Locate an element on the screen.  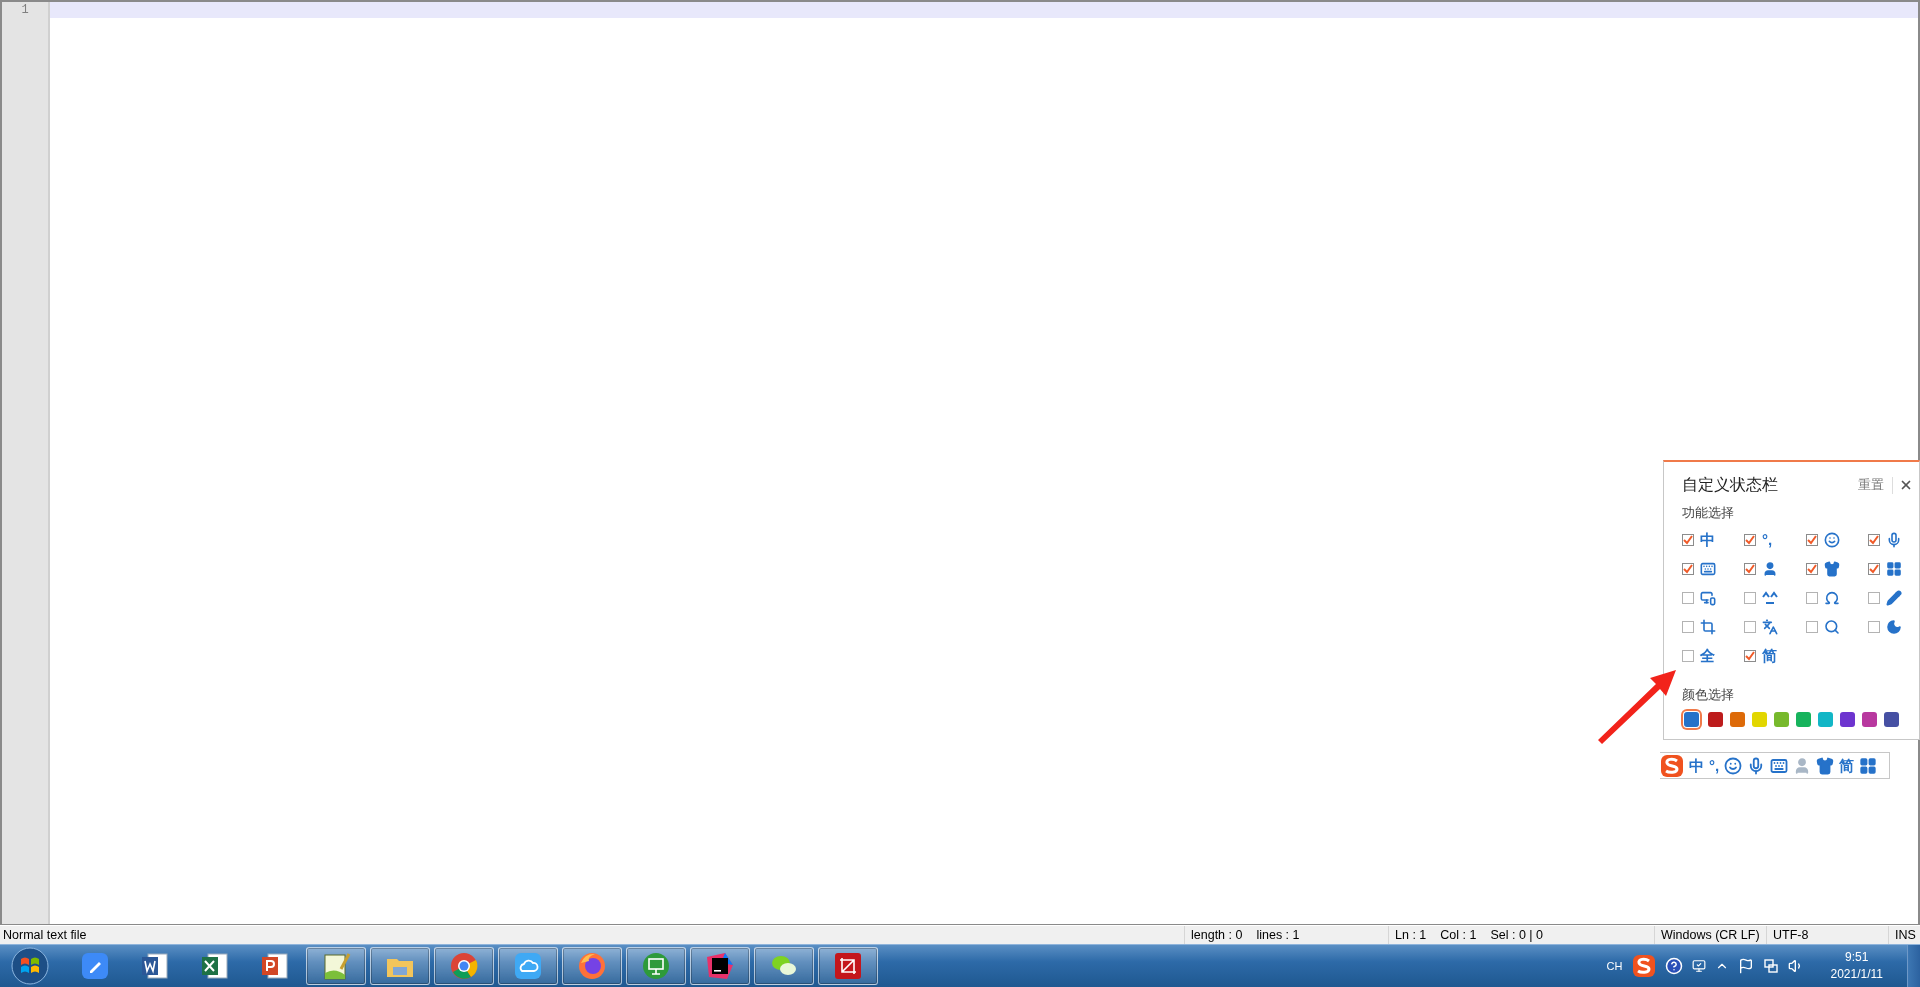
microphone-icon is located at coordinates (1894, 539).